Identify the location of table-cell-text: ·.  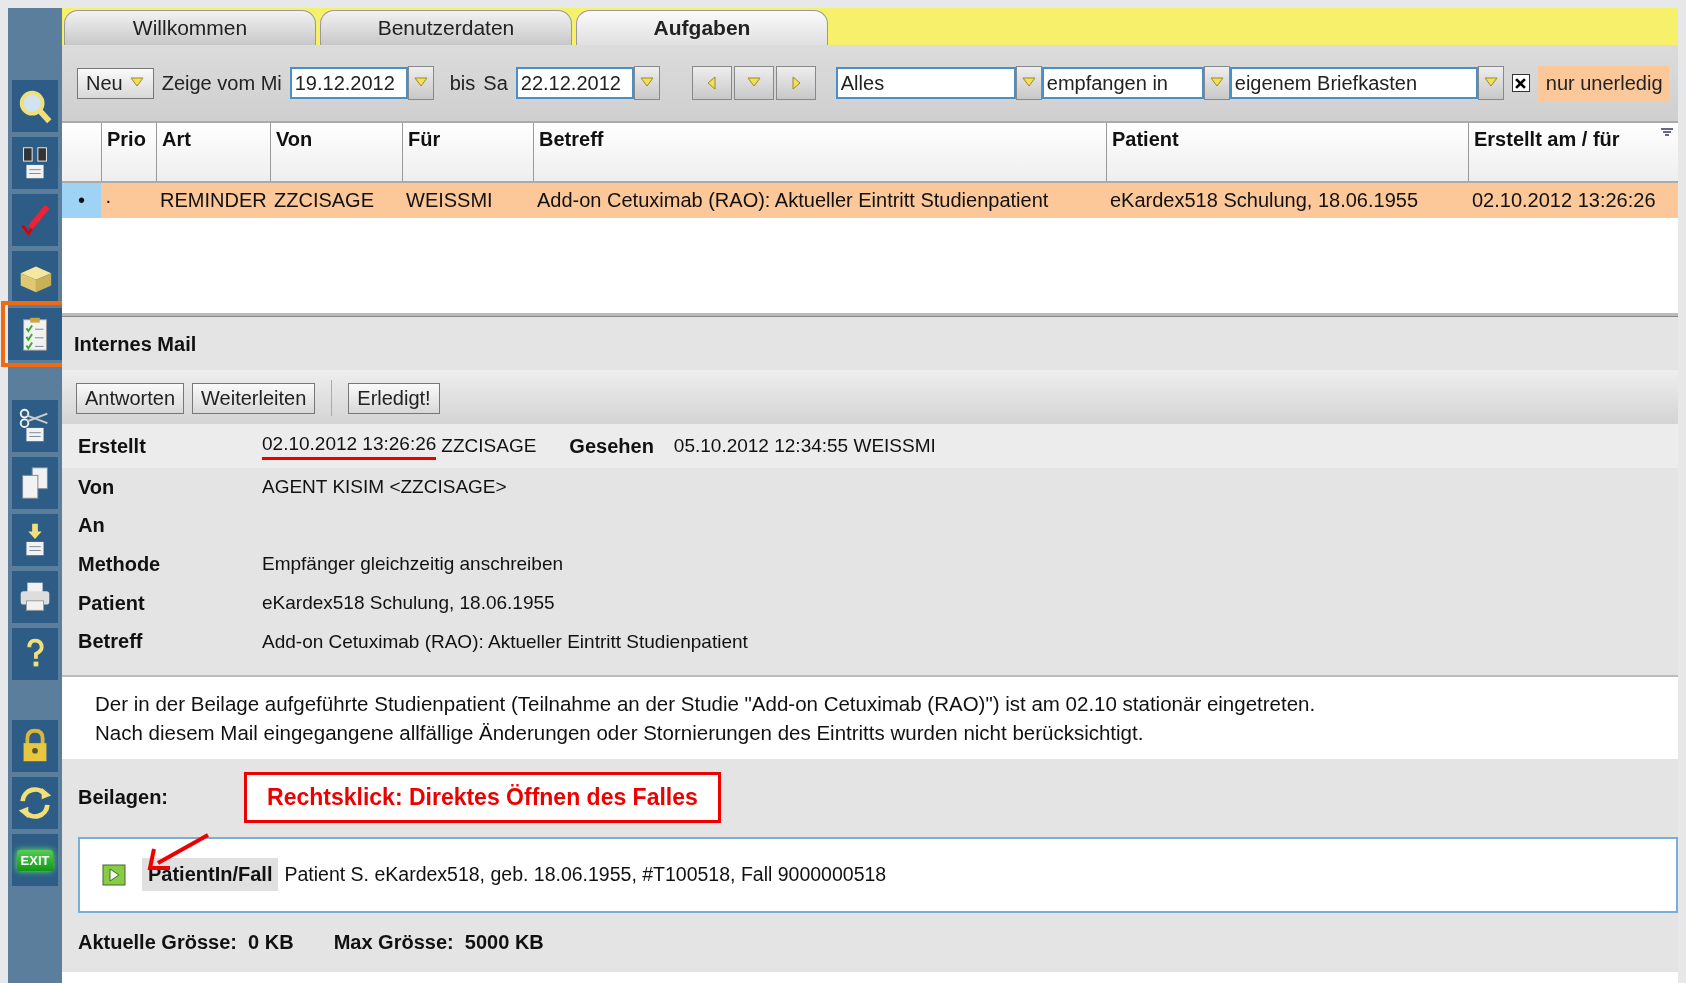
(108, 200).